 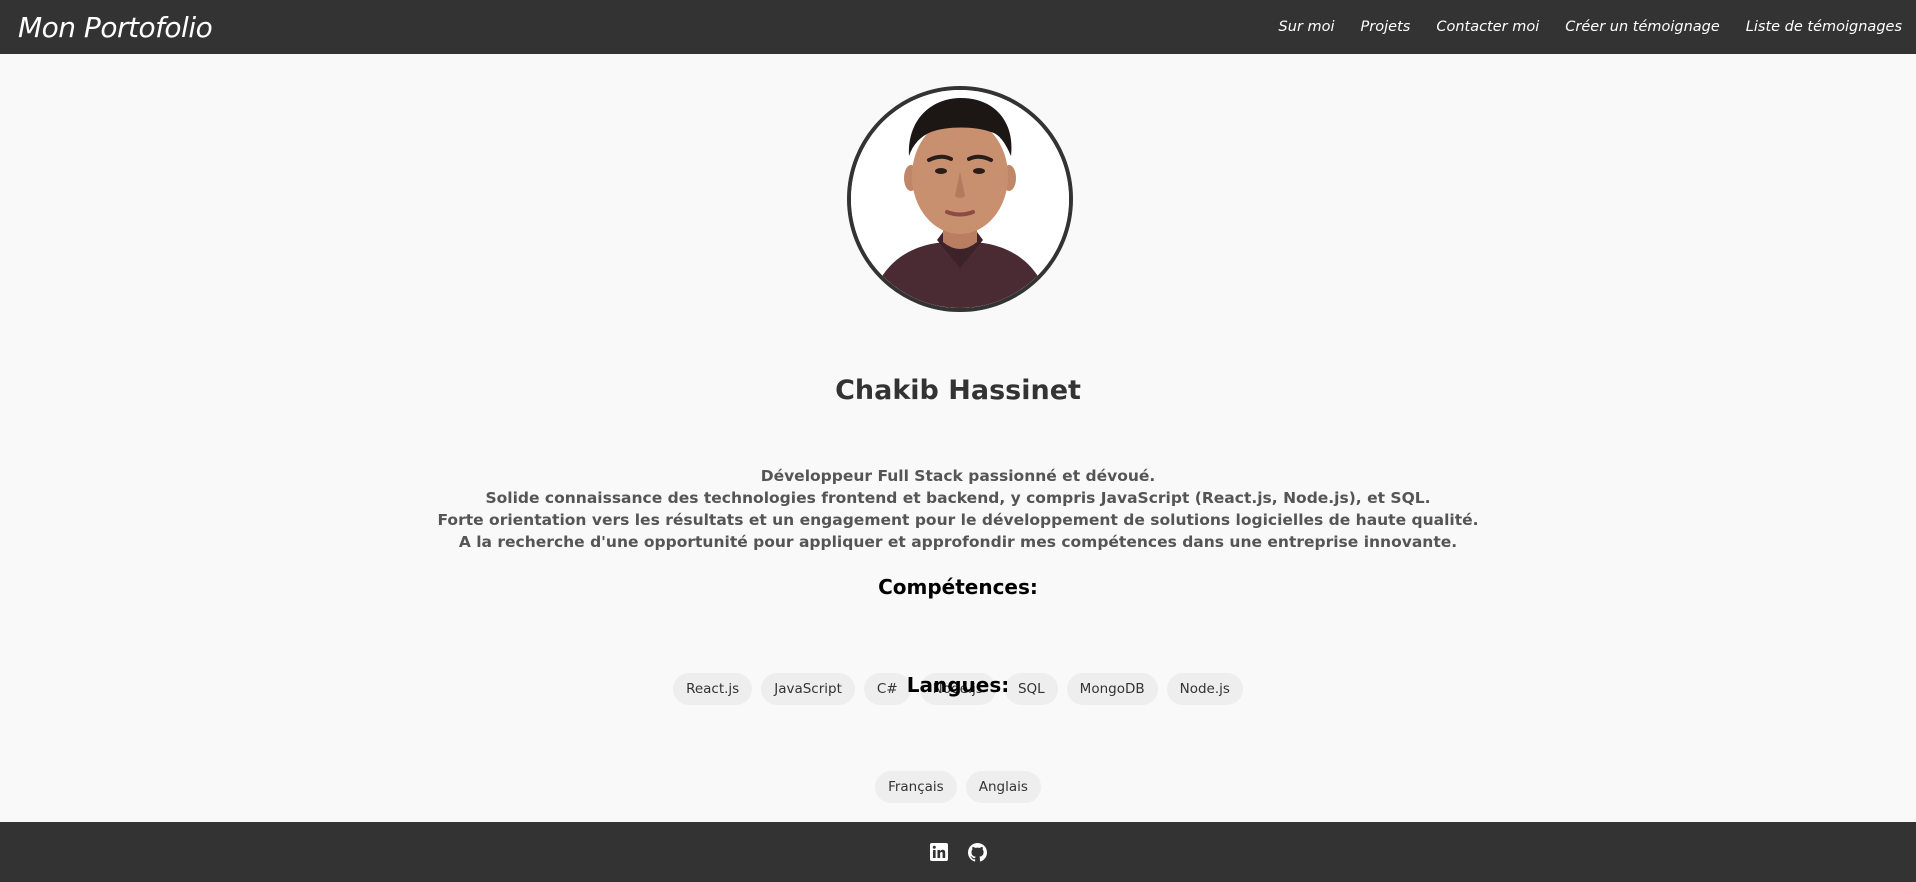 What do you see at coordinates (1642, 27) in the screenshot?
I see `nav-link-creer-temoignage: Créer un témoignage` at bounding box center [1642, 27].